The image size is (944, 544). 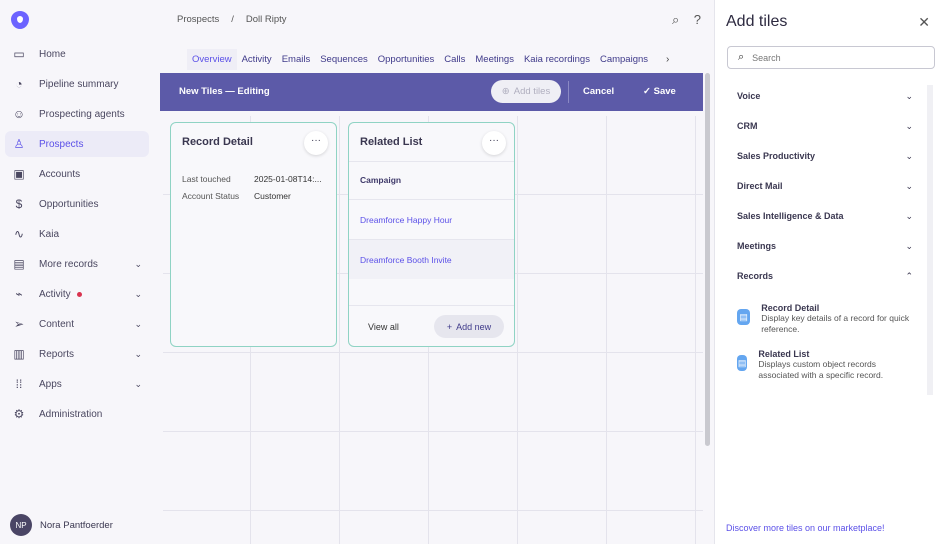 I want to click on category-sales-intelligence: Sales Intelligence & Data ⌄, so click(x=825, y=216).